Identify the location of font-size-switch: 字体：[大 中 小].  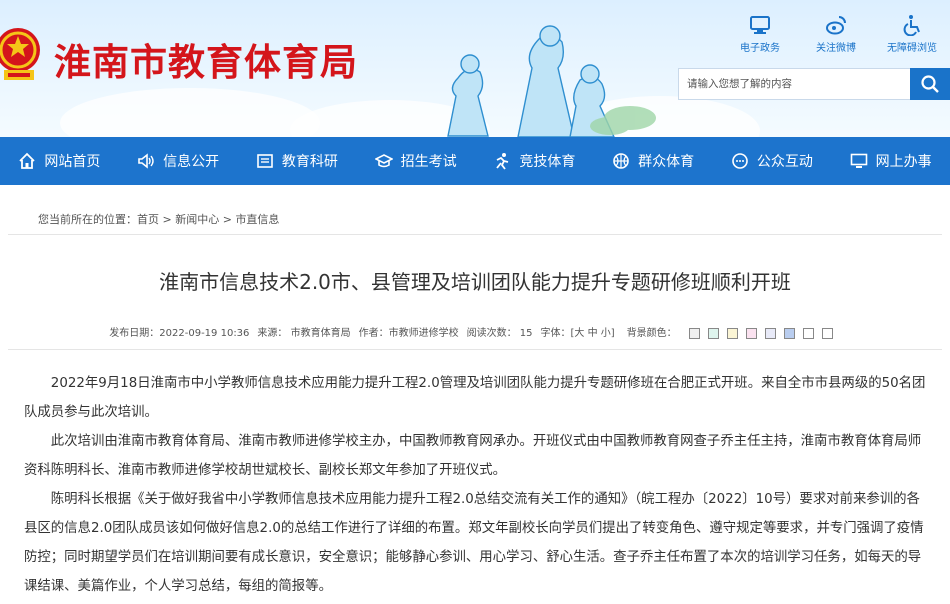
(578, 331).